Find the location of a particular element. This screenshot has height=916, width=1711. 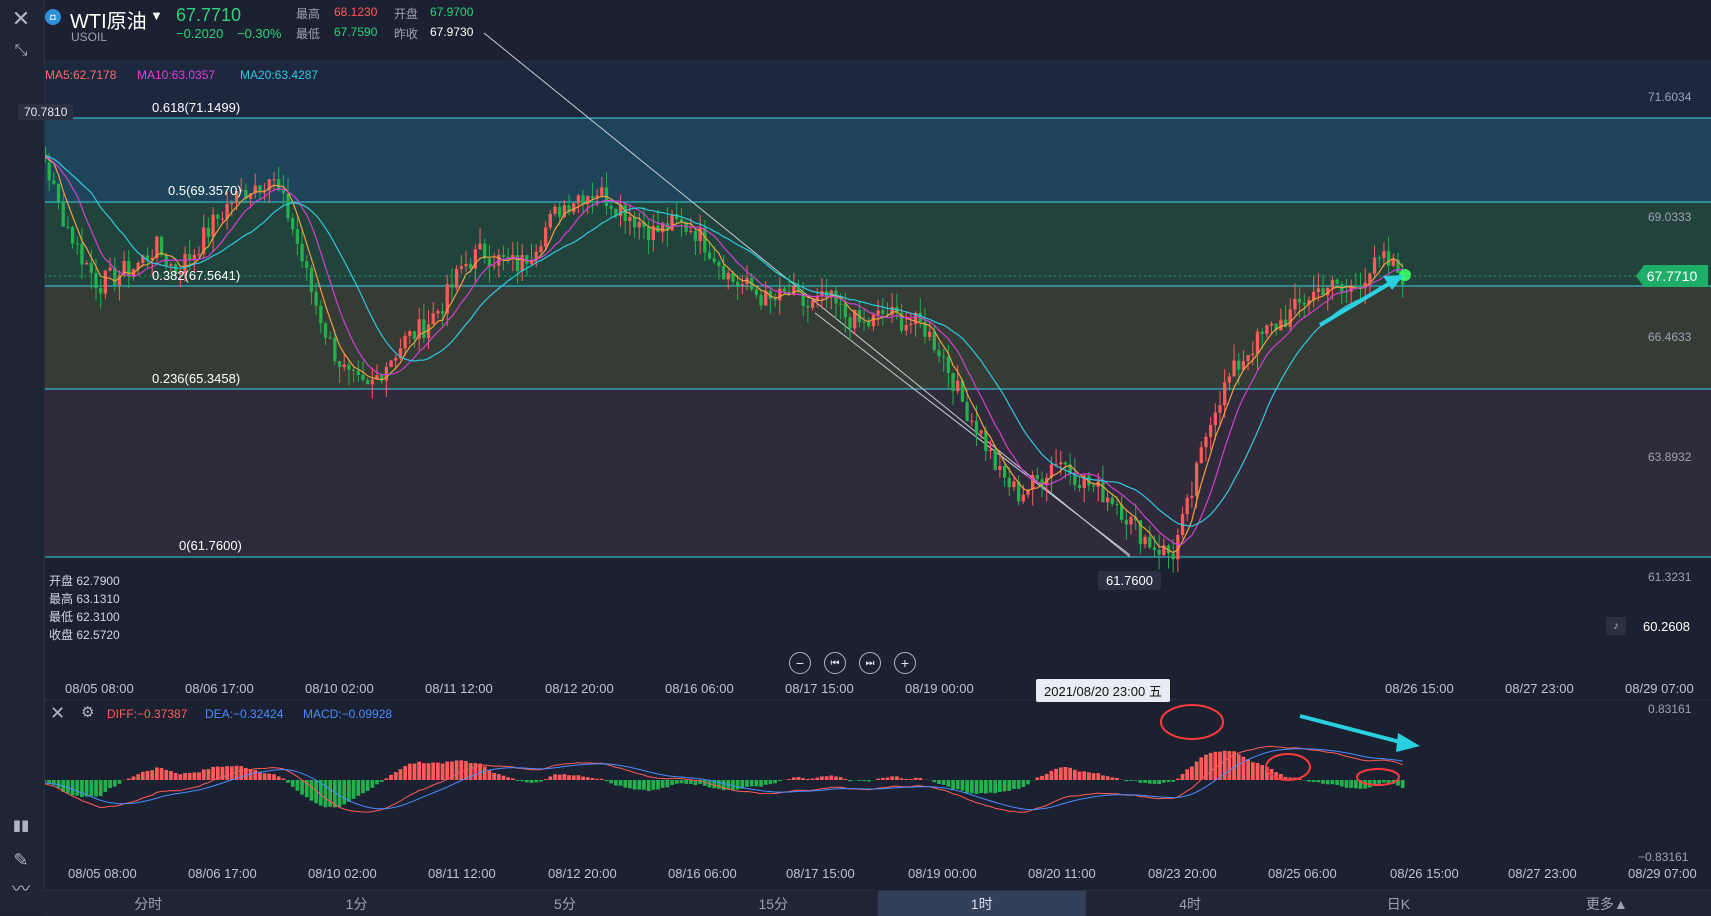

macd-axis-bottom: −0.83161 is located at coordinates (1663, 857).